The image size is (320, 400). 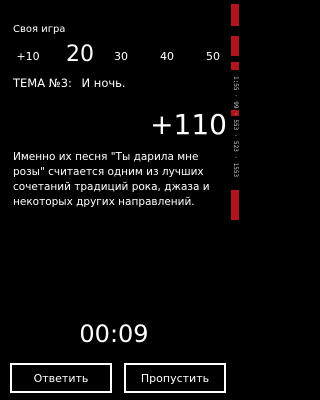 What do you see at coordinates (188, 124) in the screenshot?
I see `question-value: +110` at bounding box center [188, 124].